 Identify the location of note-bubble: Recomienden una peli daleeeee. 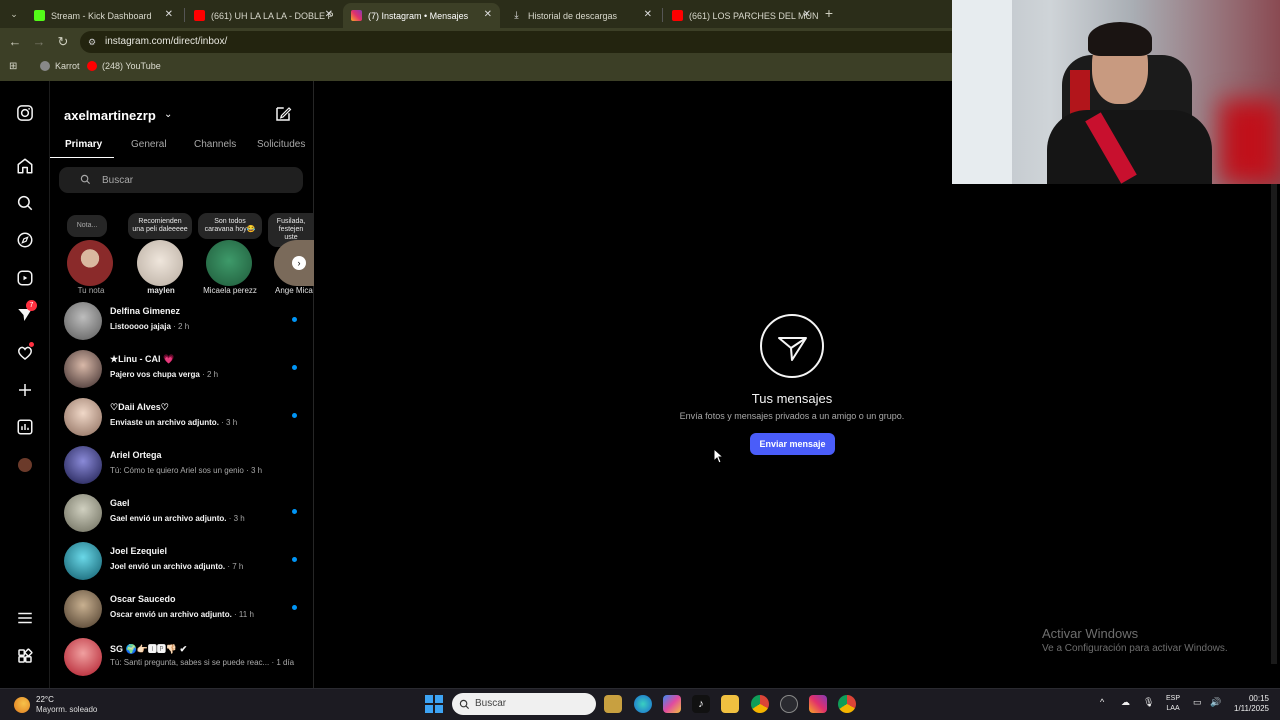
(160, 226).